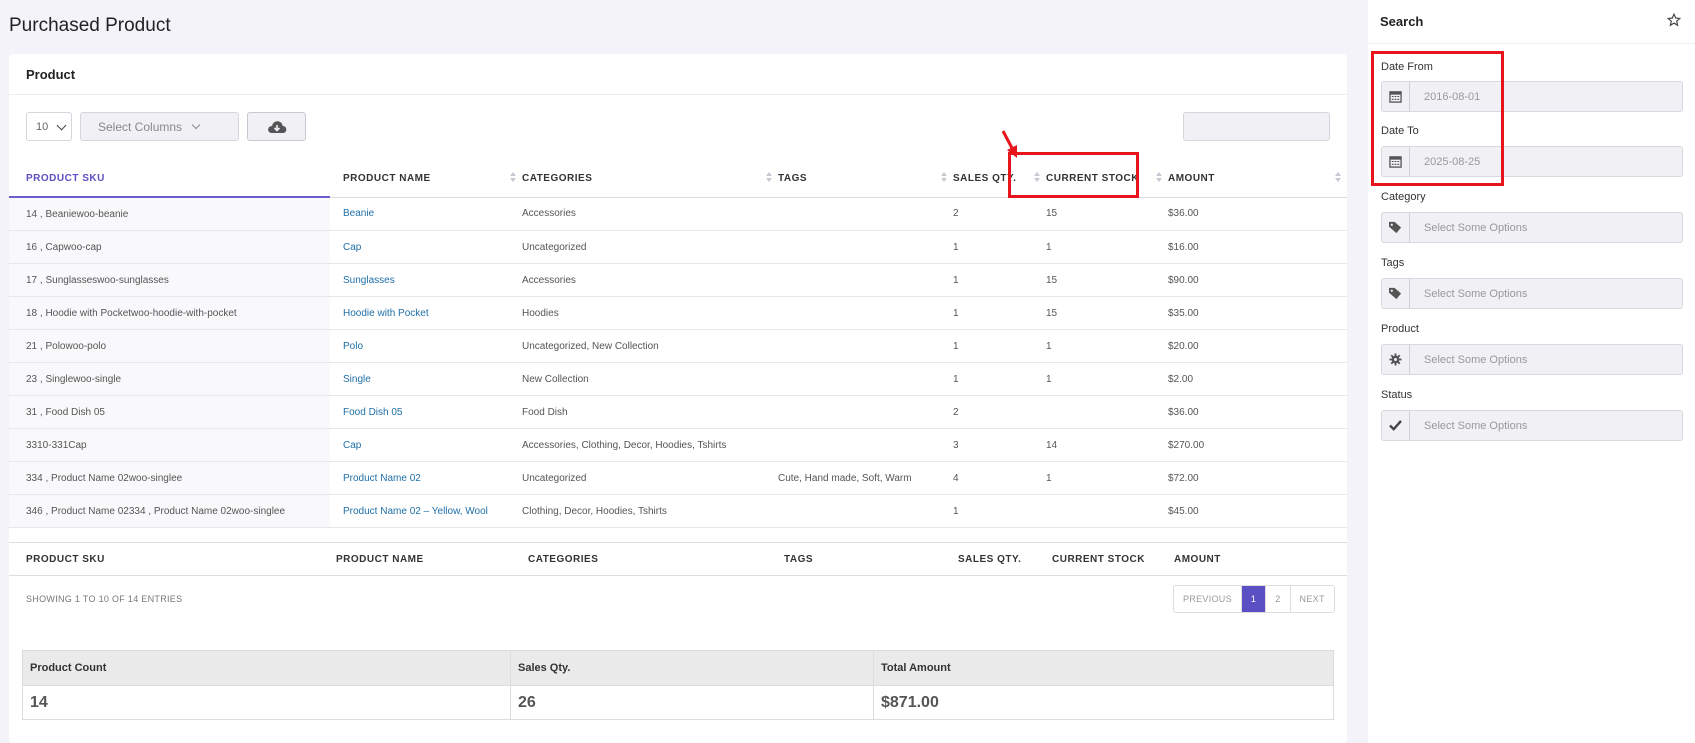 The height and width of the screenshot is (743, 1695). I want to click on cell-amount: $90.00, so click(1257, 280).